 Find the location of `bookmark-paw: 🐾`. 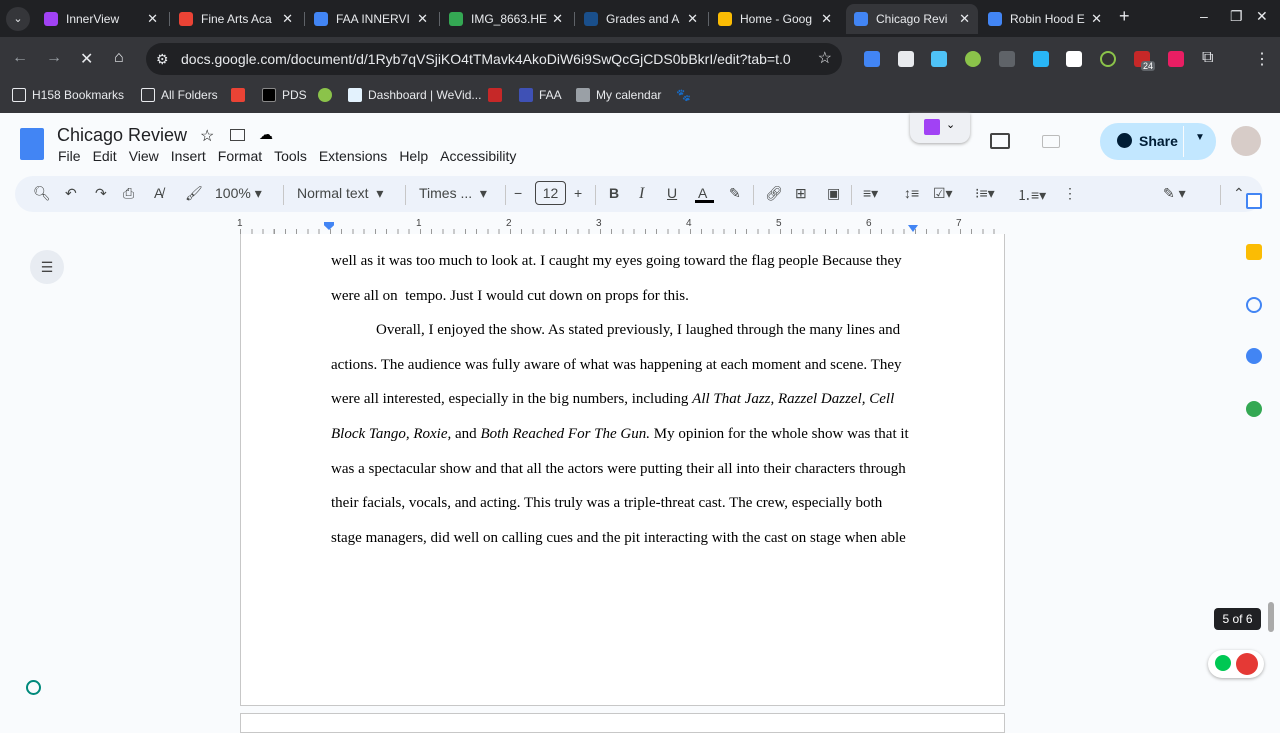

bookmark-paw: 🐾 is located at coordinates (683, 95).